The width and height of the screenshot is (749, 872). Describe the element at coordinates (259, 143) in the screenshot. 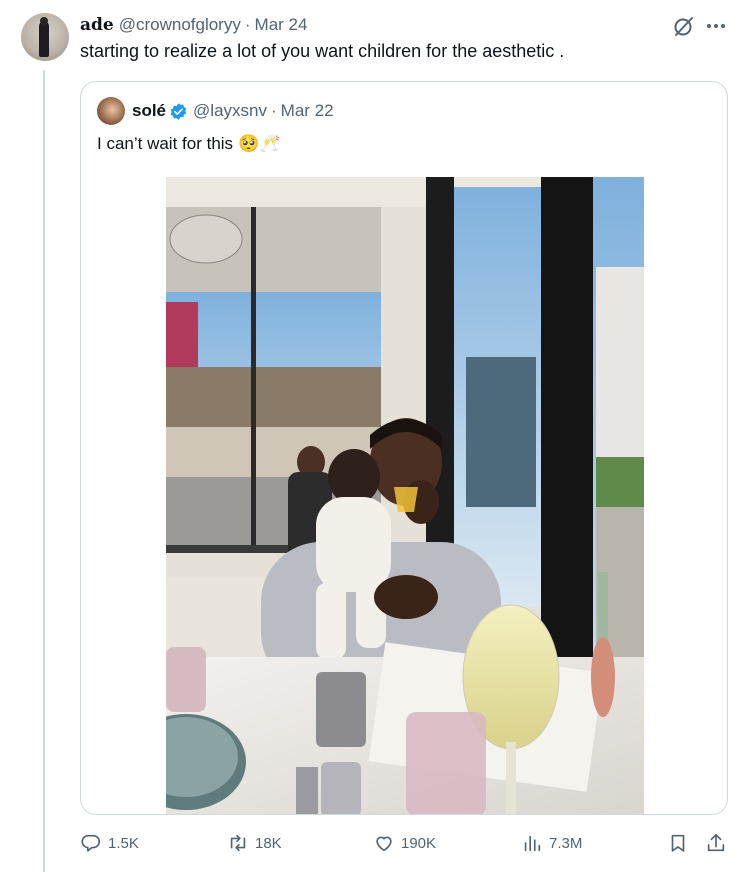

I see `quoted-tweet-emojis: 🥺🥂` at that location.